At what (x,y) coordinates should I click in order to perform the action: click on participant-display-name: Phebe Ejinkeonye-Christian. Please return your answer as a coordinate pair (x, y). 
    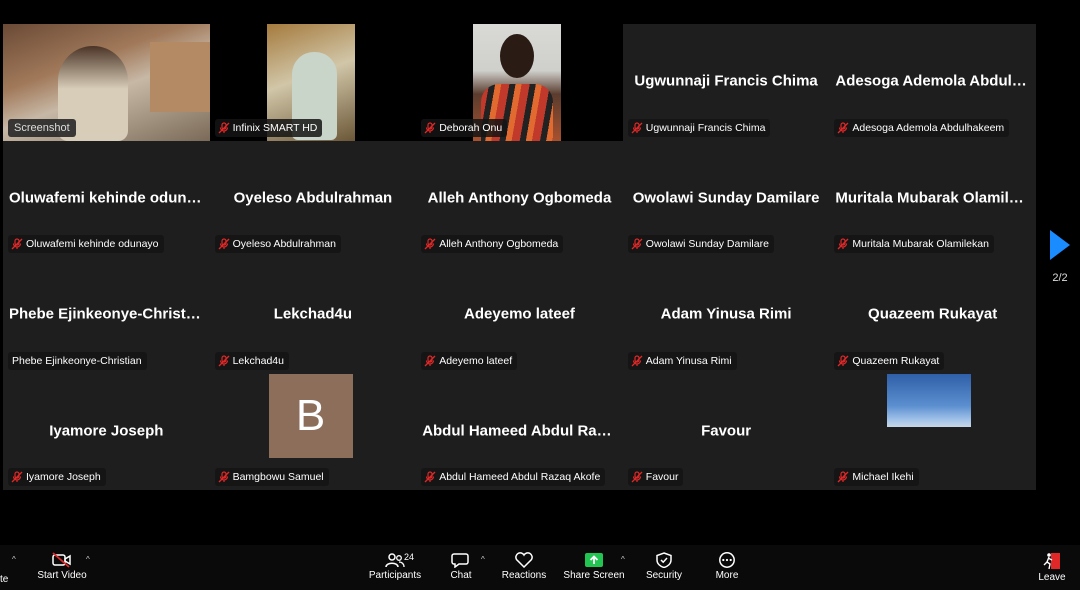
    Looking at the image, I should click on (108, 314).